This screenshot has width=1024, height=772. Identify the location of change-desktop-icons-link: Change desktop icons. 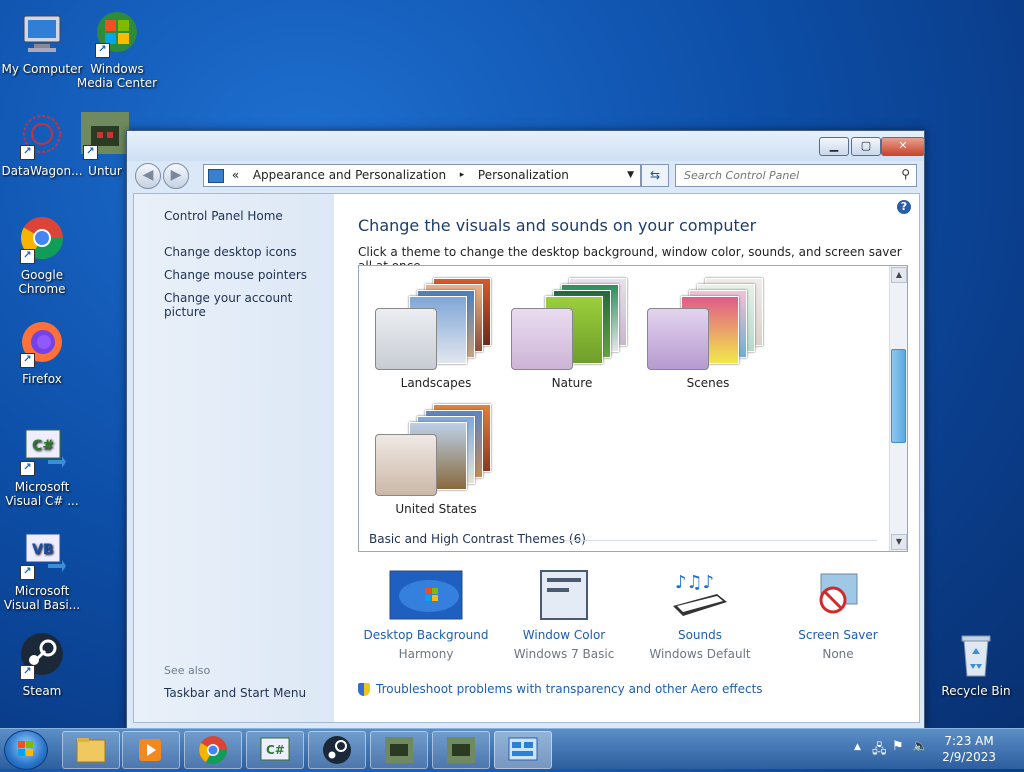
(230, 252).